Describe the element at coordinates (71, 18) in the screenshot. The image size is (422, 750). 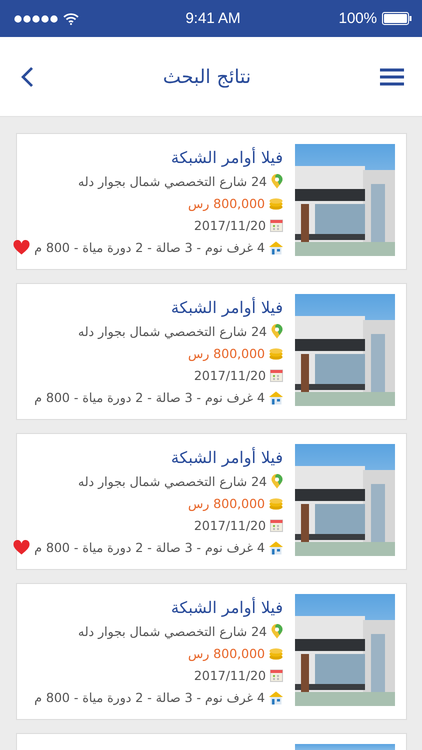
I see `wifi-icon` at that location.